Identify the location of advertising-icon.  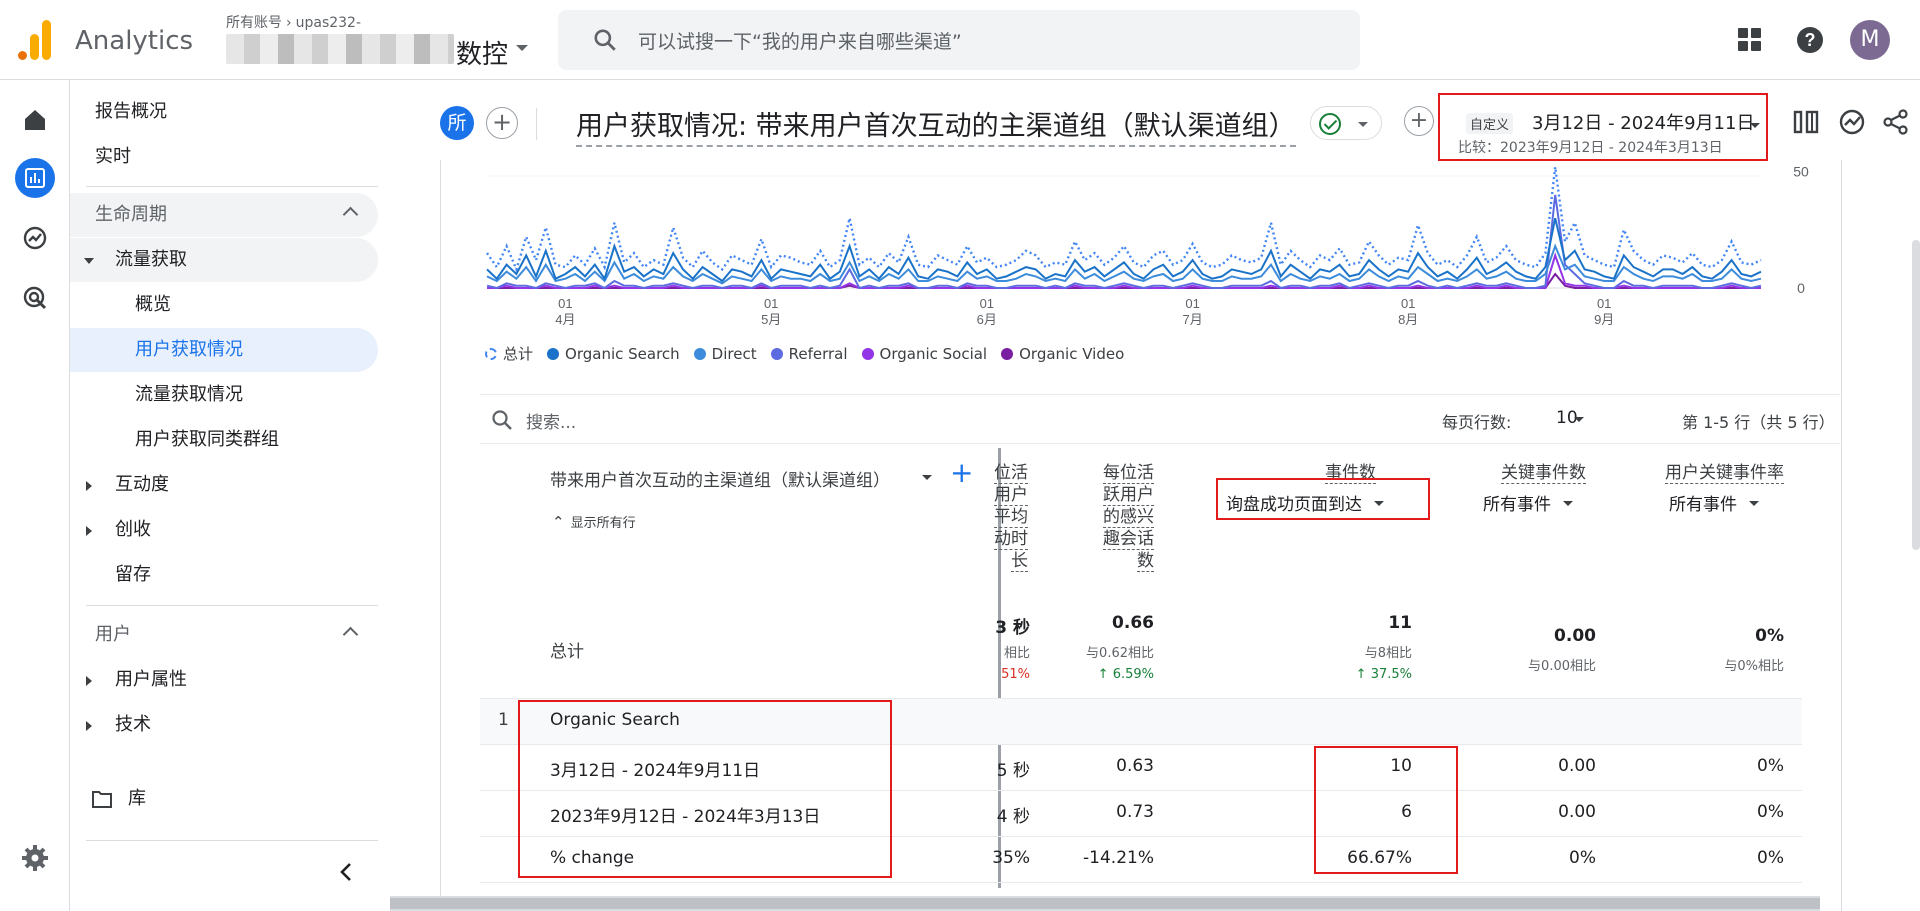
(35, 298).